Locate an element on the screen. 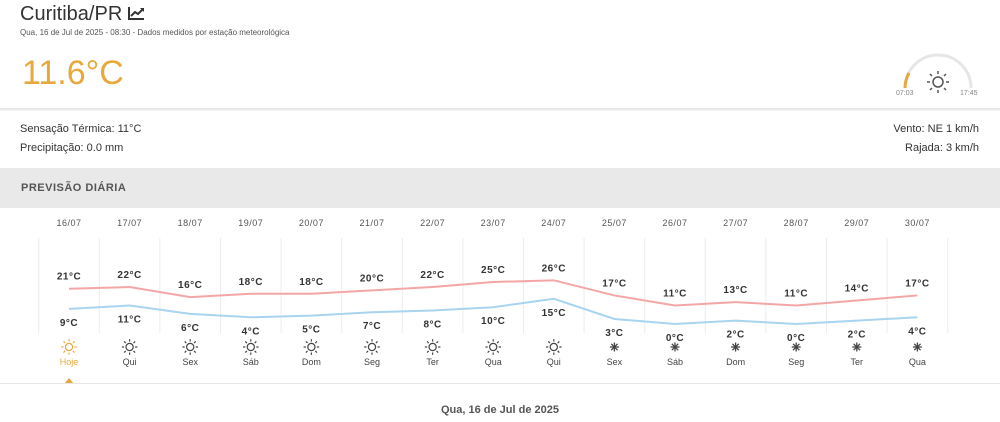 This screenshot has height=422, width=1000. date-tick-label: 18/07 is located at coordinates (190, 223).